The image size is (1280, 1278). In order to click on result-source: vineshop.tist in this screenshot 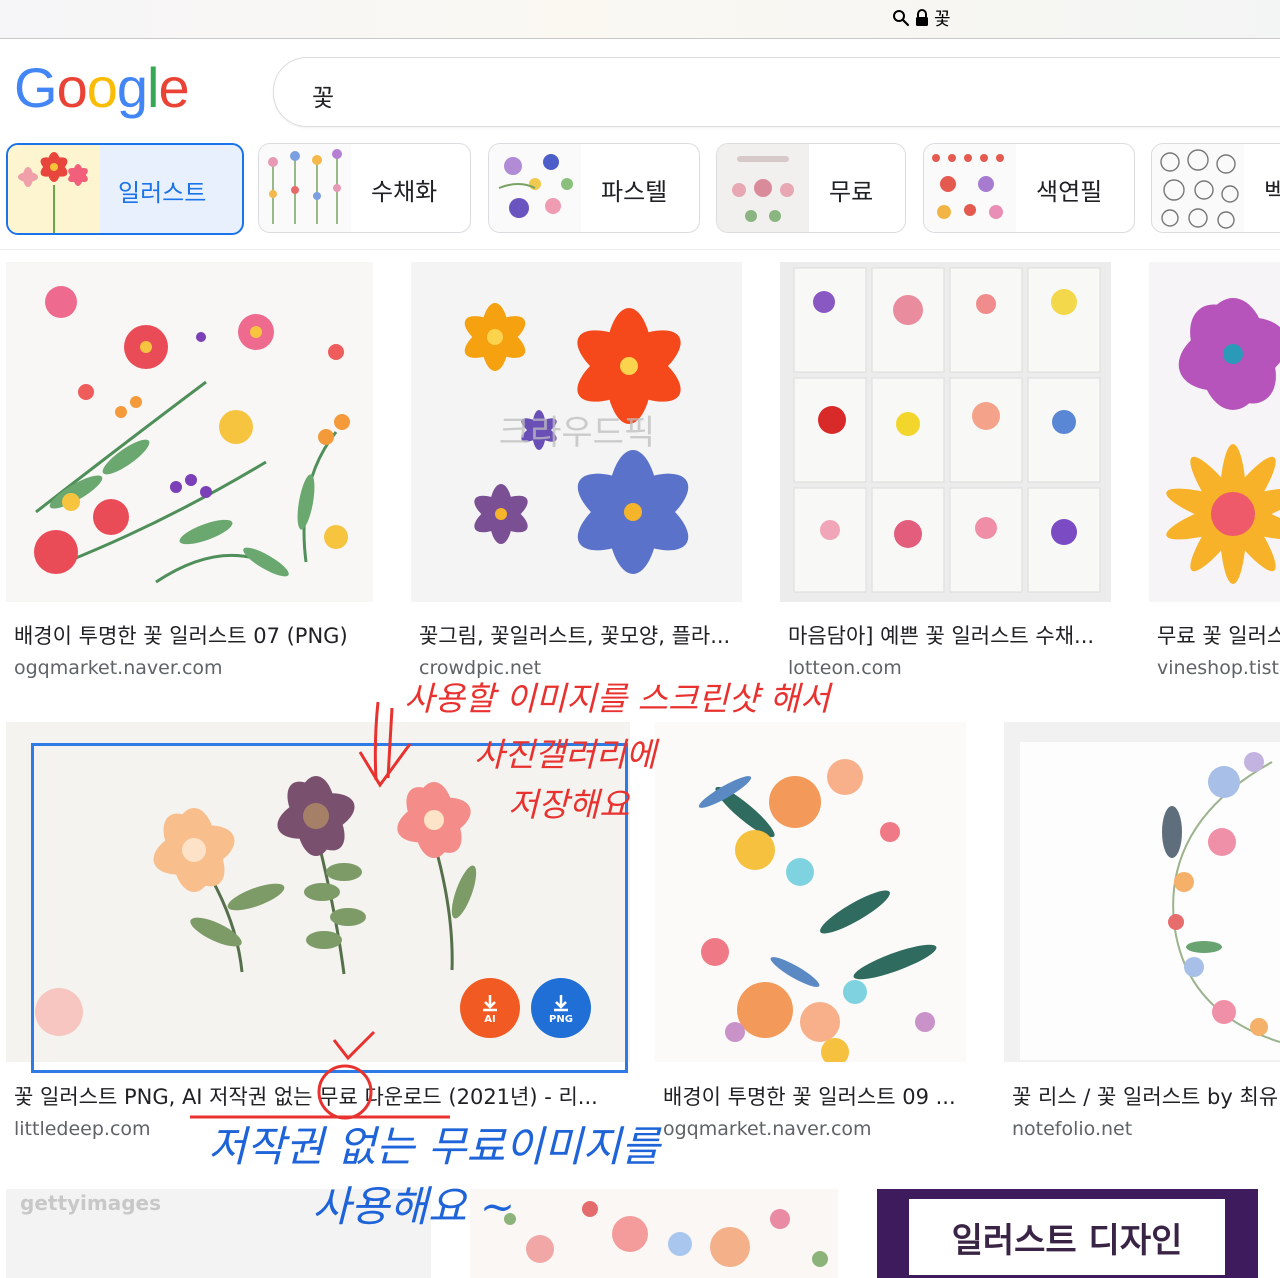, I will do `click(1218, 668)`.